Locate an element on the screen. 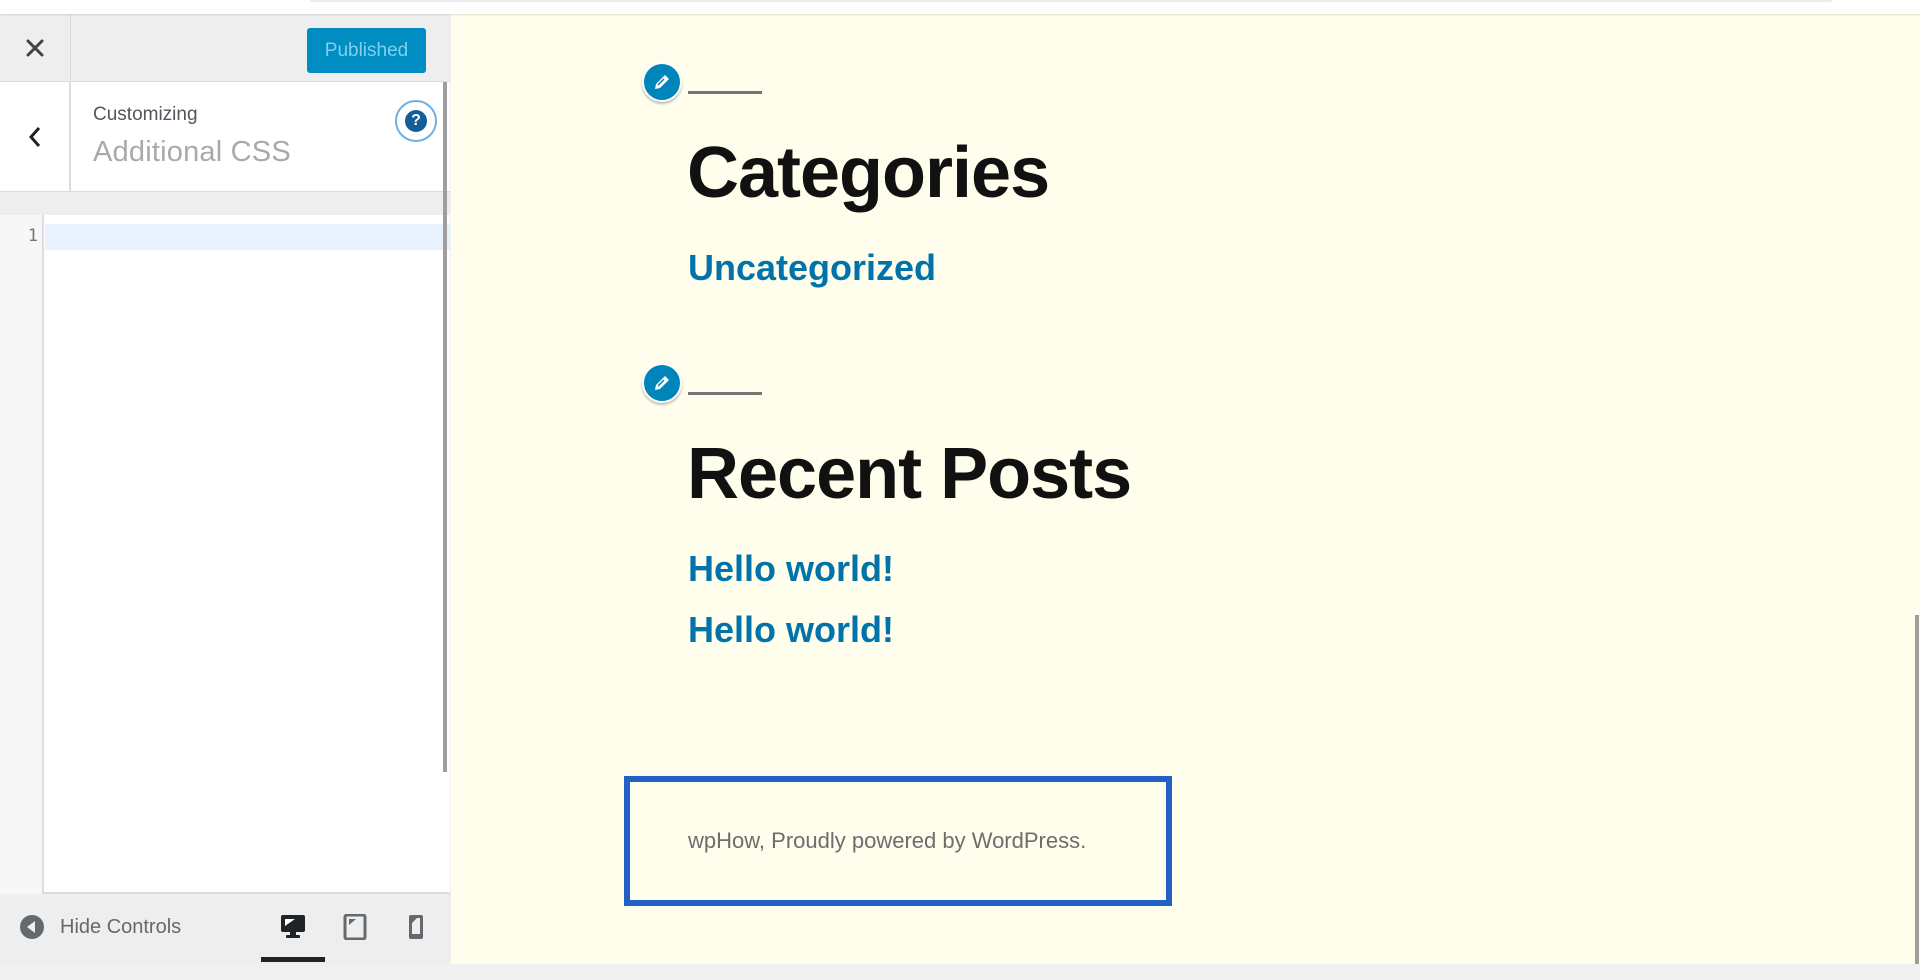 This screenshot has width=1920, height=980. close-customizer-button is located at coordinates (35, 48).